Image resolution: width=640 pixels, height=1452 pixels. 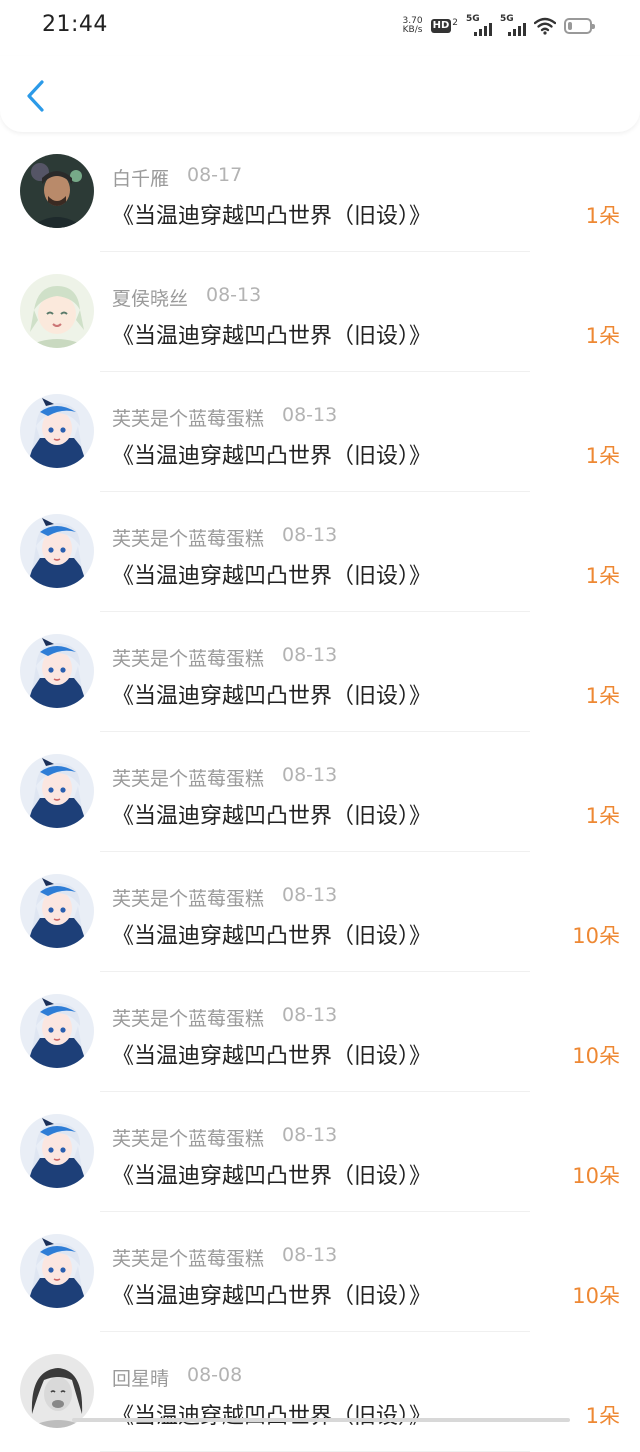 I want to click on sim1-generation: 5G, so click(x=473, y=19).